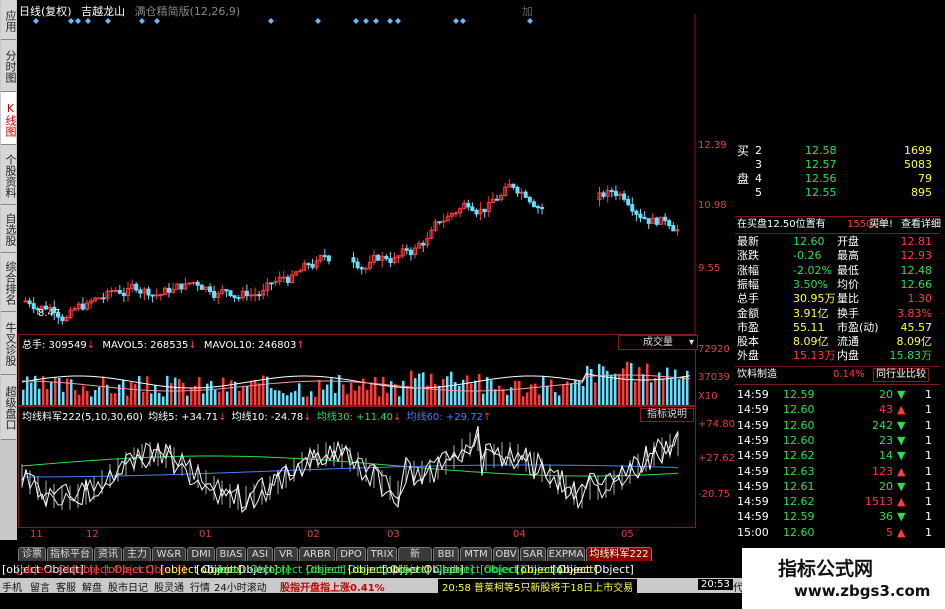  What do you see at coordinates (415, 560) in the screenshot?
I see `indicator-tab: 新DMA` at bounding box center [415, 560].